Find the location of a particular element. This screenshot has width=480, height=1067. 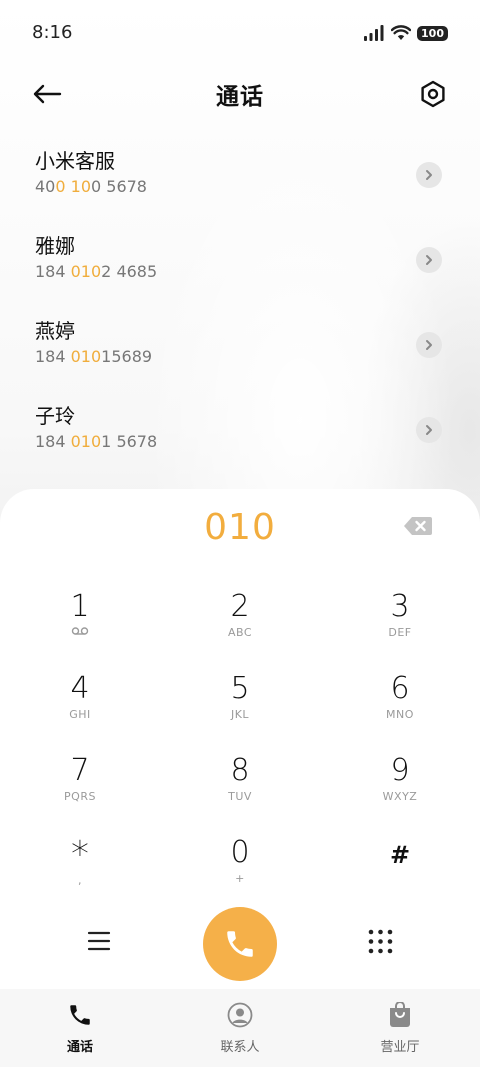

settings-button is located at coordinates (433, 94).